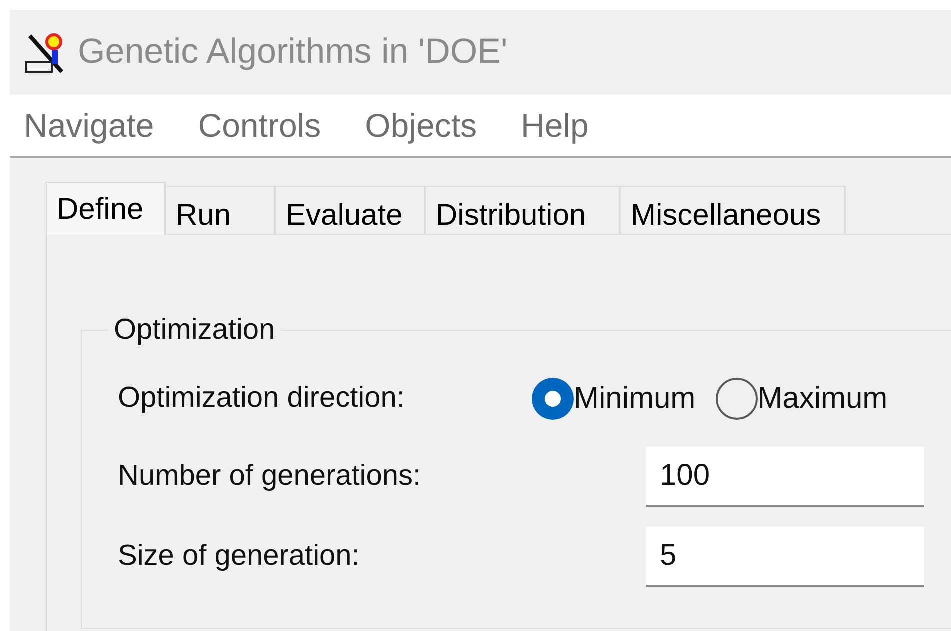 The height and width of the screenshot is (631, 951). What do you see at coordinates (239, 556) in the screenshot?
I see `field-label: Size of generation:` at bounding box center [239, 556].